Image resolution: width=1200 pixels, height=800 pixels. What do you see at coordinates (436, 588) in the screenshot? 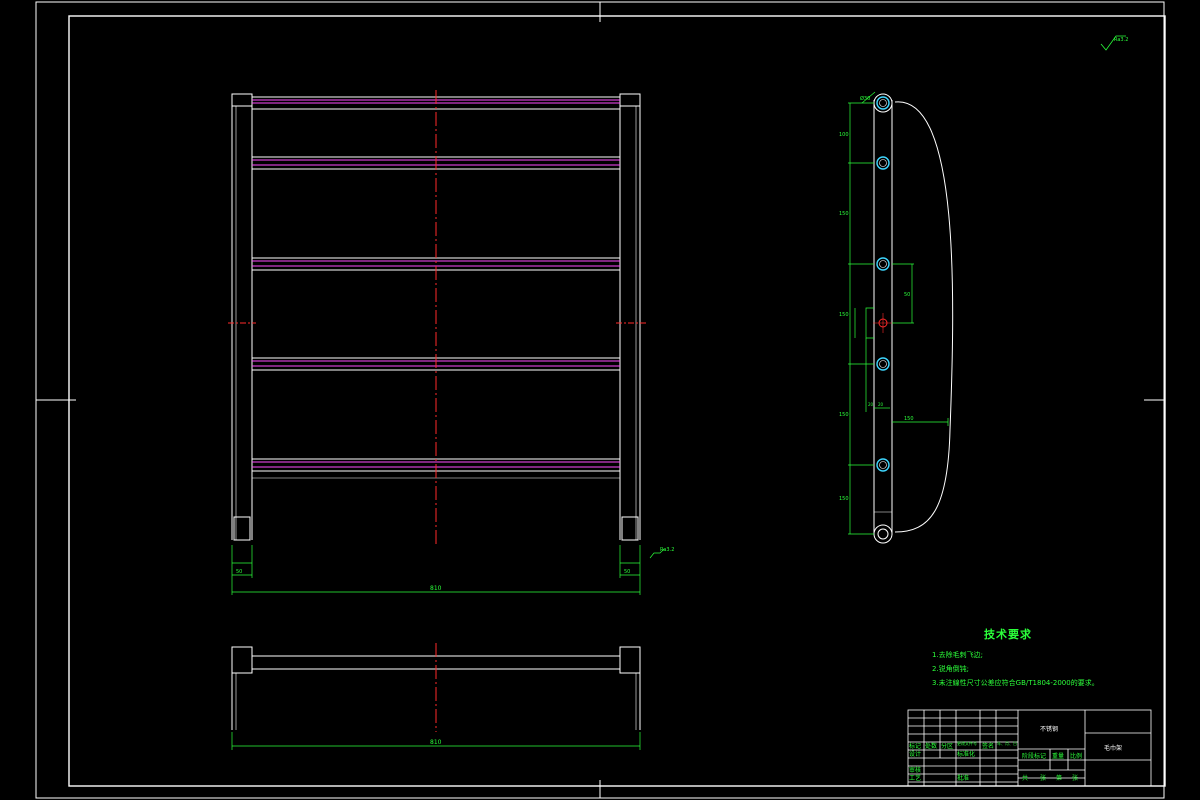
I see `front-overall-dim: 810` at bounding box center [436, 588].